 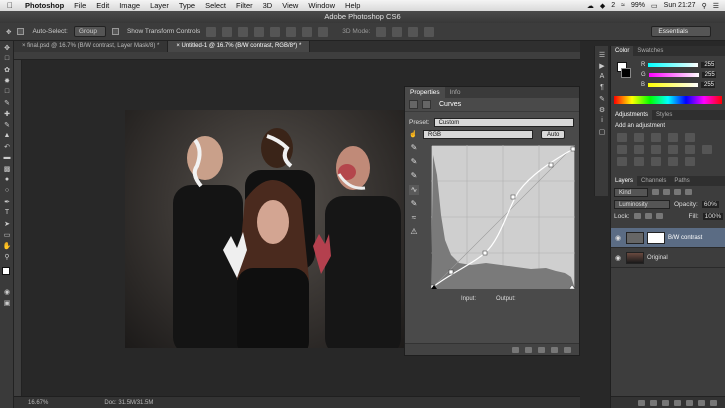 What do you see at coordinates (677, 192) in the screenshot?
I see `type-filter-icon` at bounding box center [677, 192].